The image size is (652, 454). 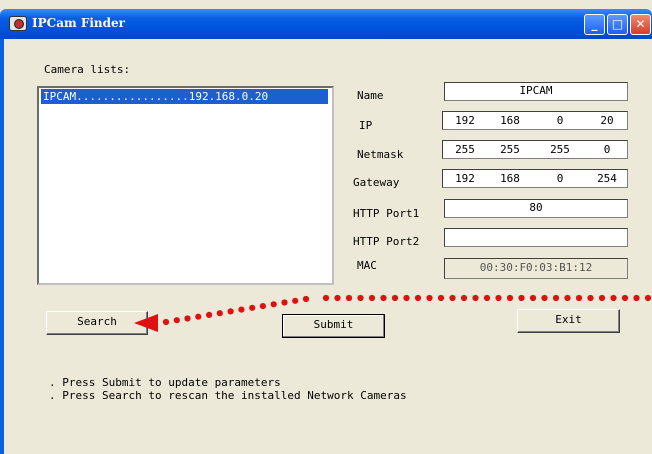 I want to click on gateway-label: Gateway, so click(x=376, y=182).